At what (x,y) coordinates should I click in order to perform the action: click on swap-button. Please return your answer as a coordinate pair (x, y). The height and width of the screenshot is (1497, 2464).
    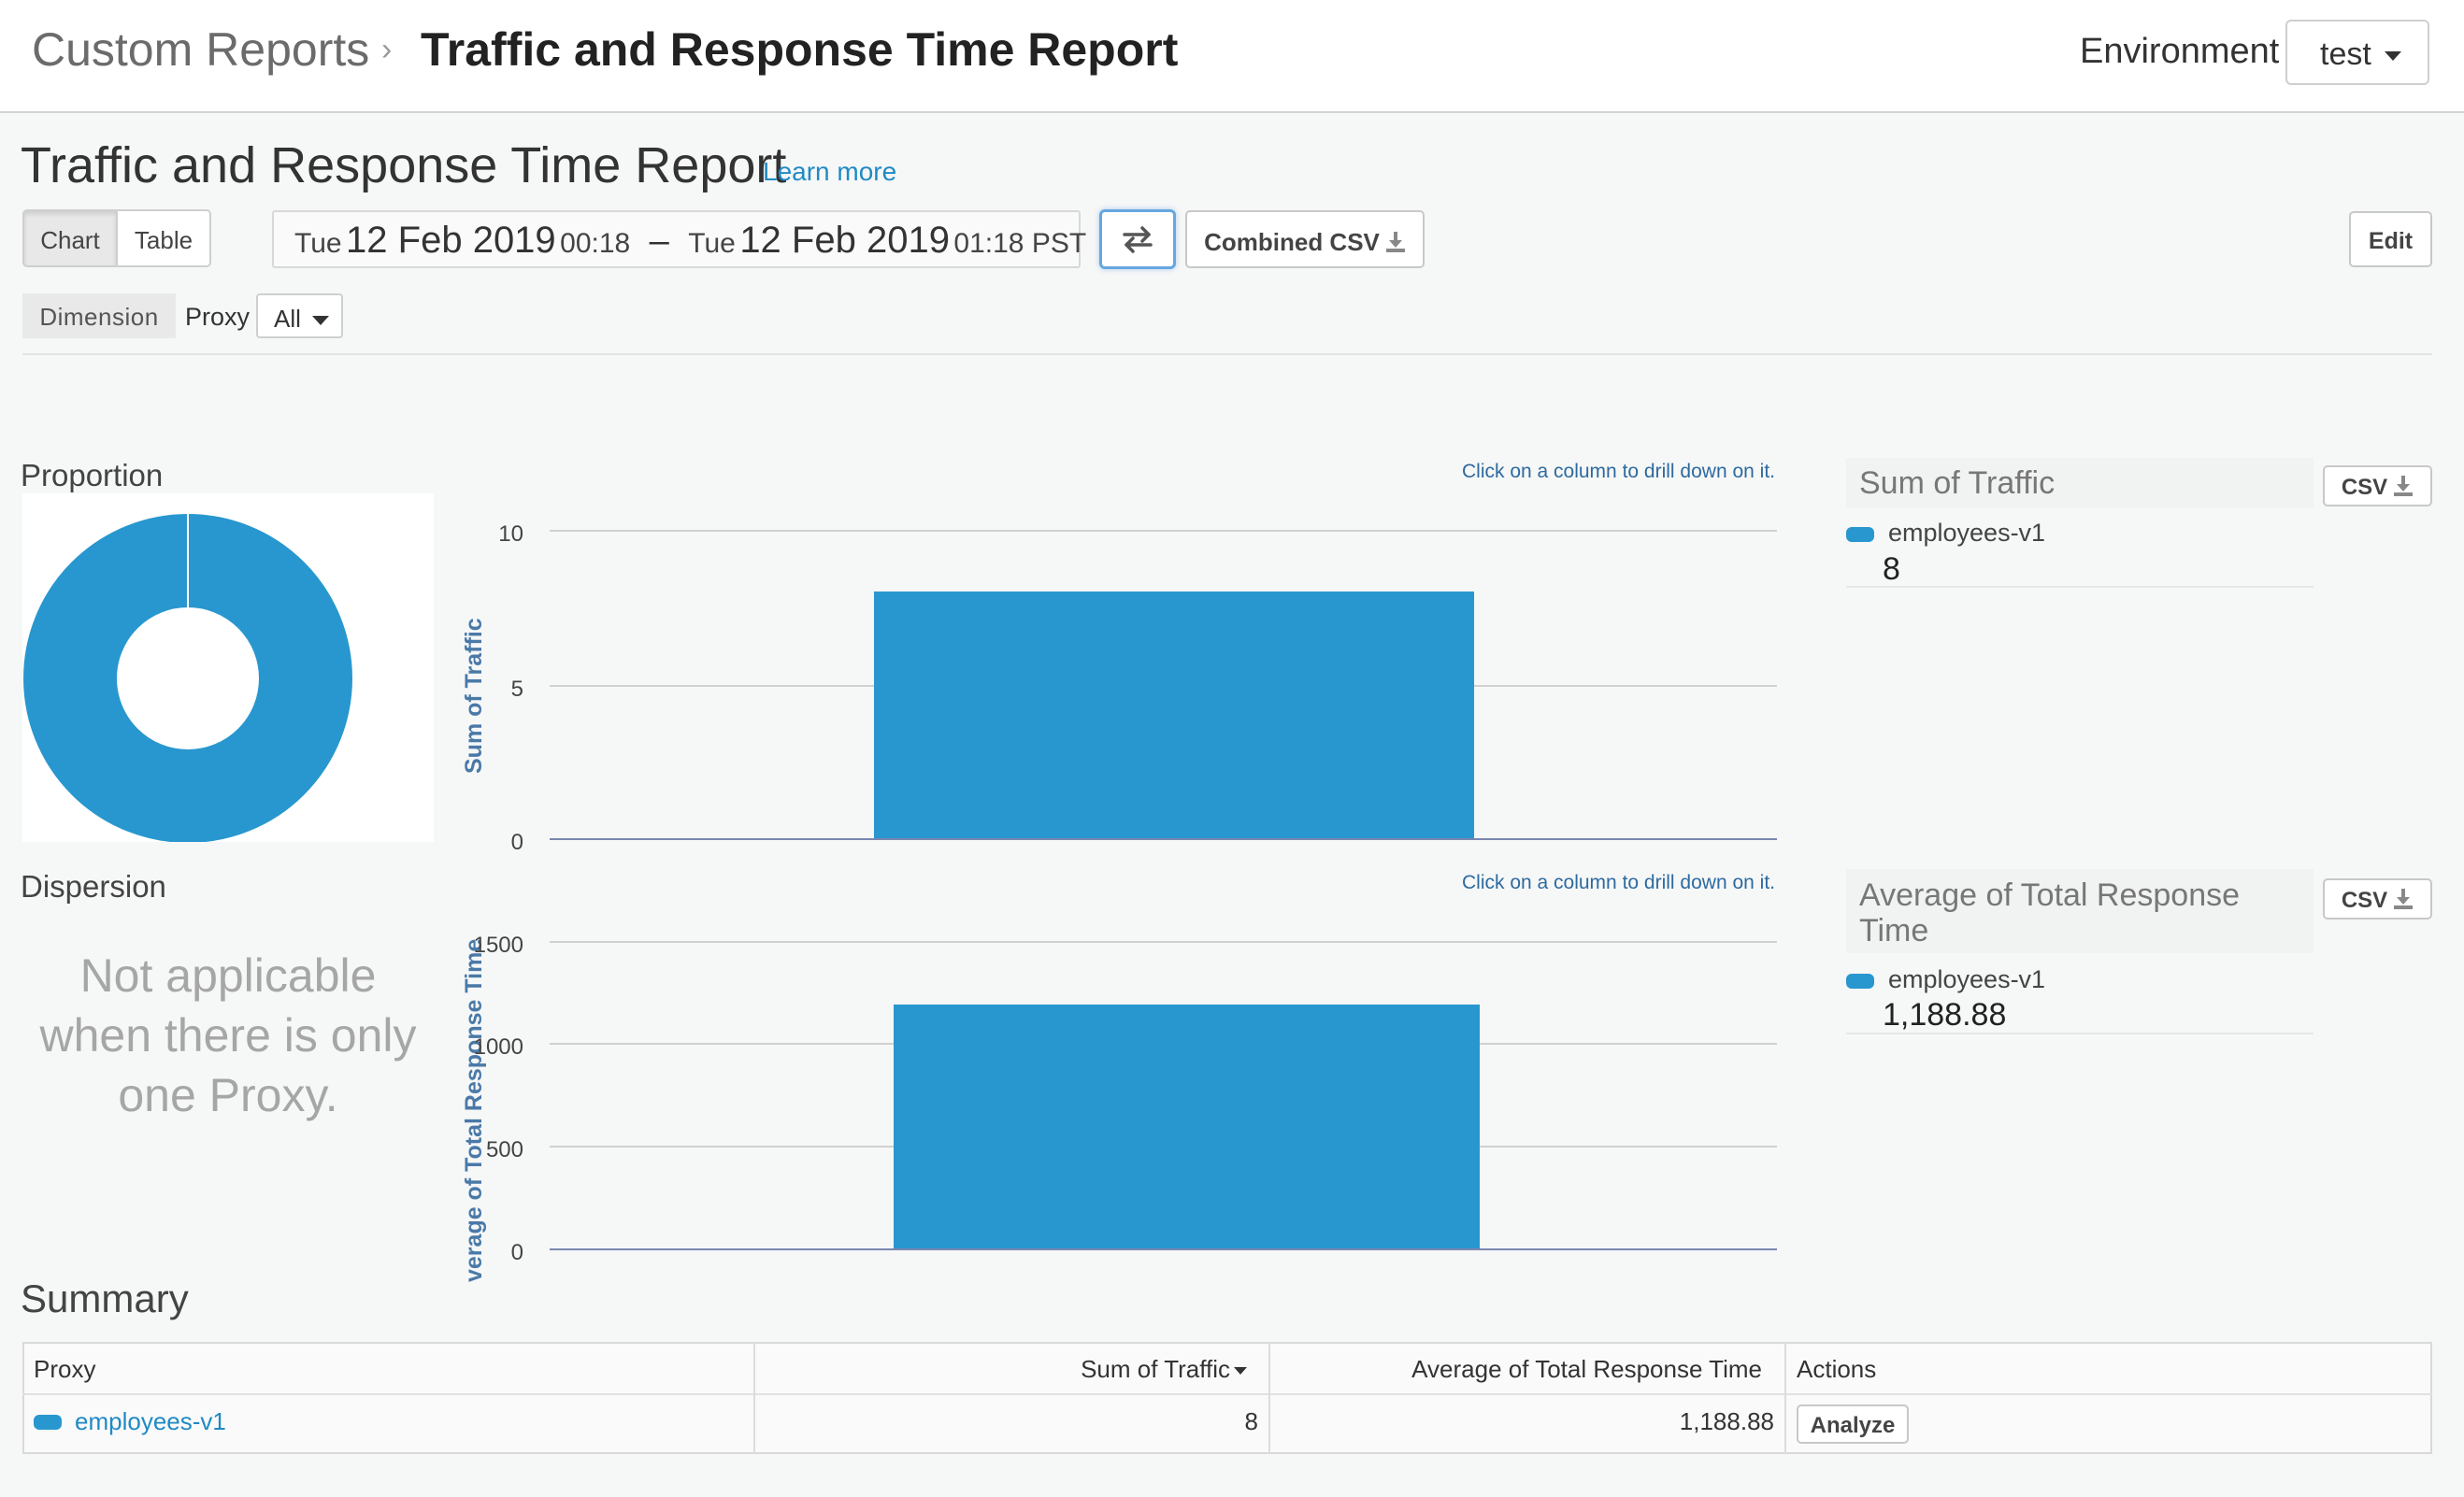
    Looking at the image, I should click on (1137, 239).